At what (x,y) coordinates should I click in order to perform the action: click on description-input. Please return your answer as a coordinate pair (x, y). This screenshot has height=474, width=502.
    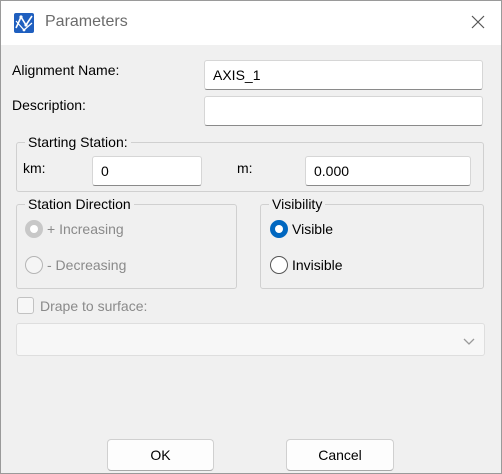
    Looking at the image, I should click on (343, 111).